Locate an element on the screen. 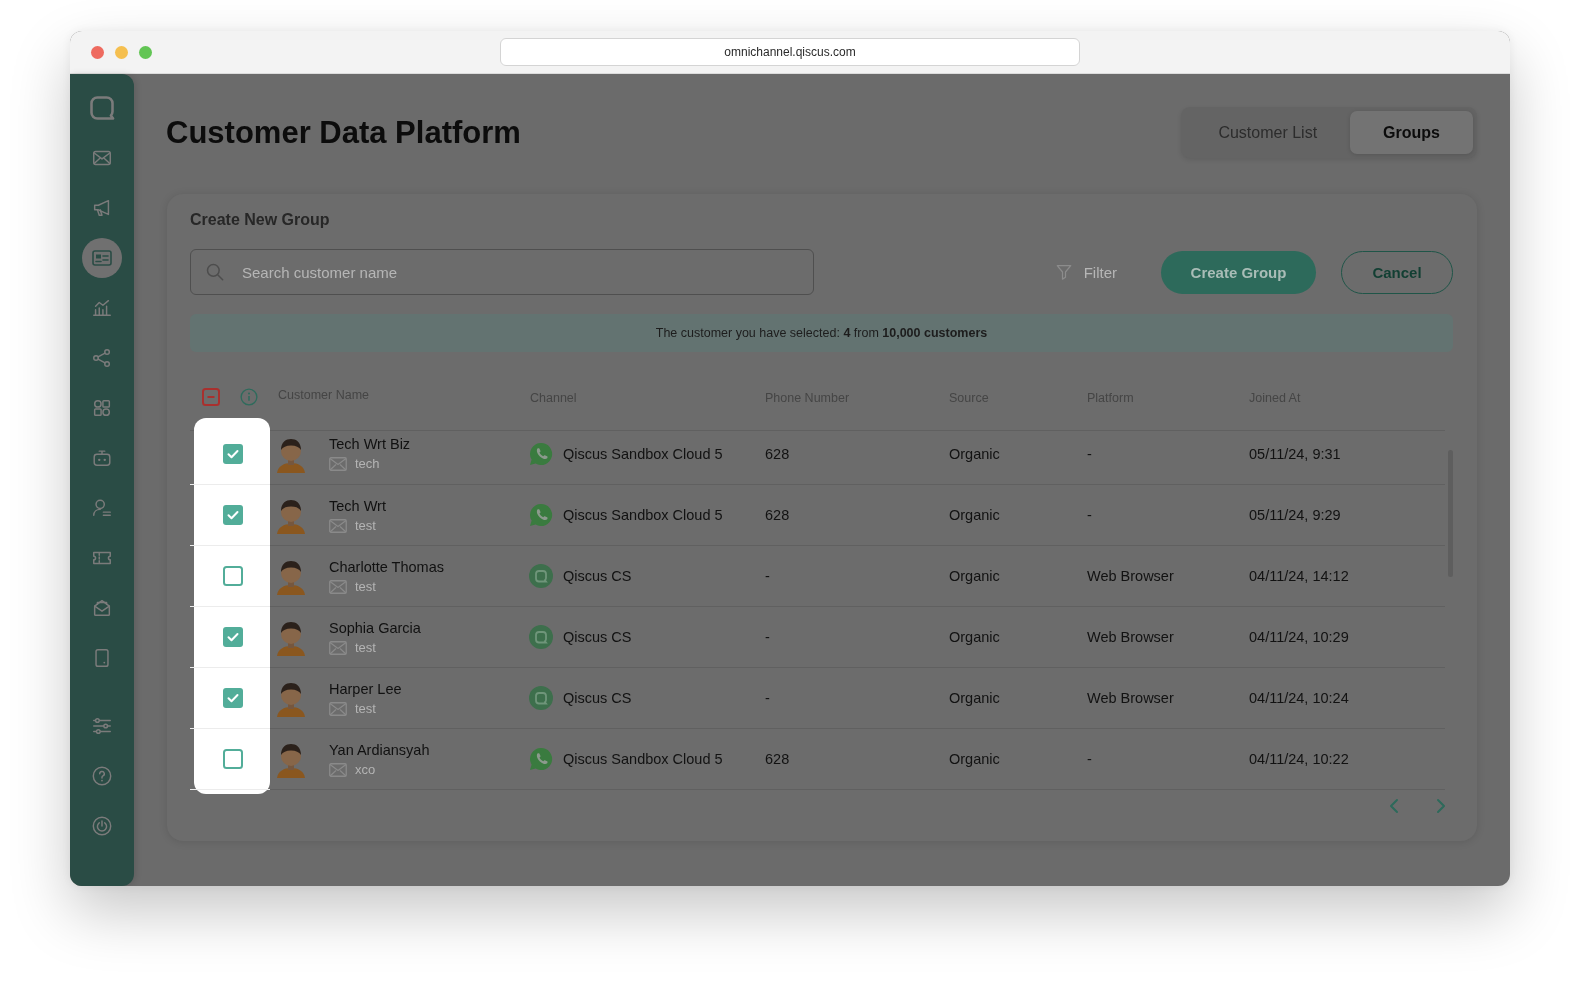 The width and height of the screenshot is (1580, 995). tab: Groups is located at coordinates (1411, 132).